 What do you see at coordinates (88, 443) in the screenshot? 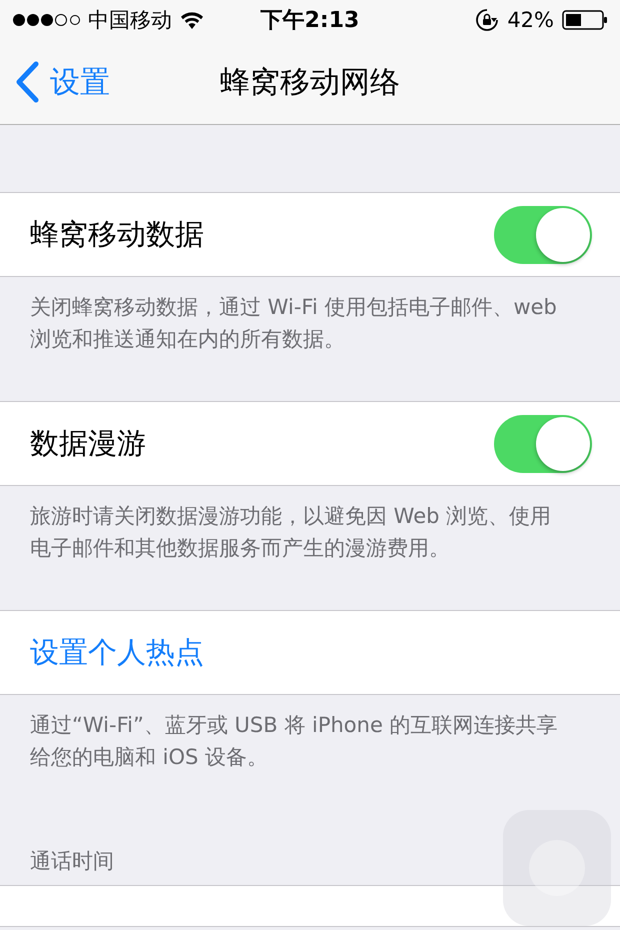
I see `row-label: 数据漫游` at bounding box center [88, 443].